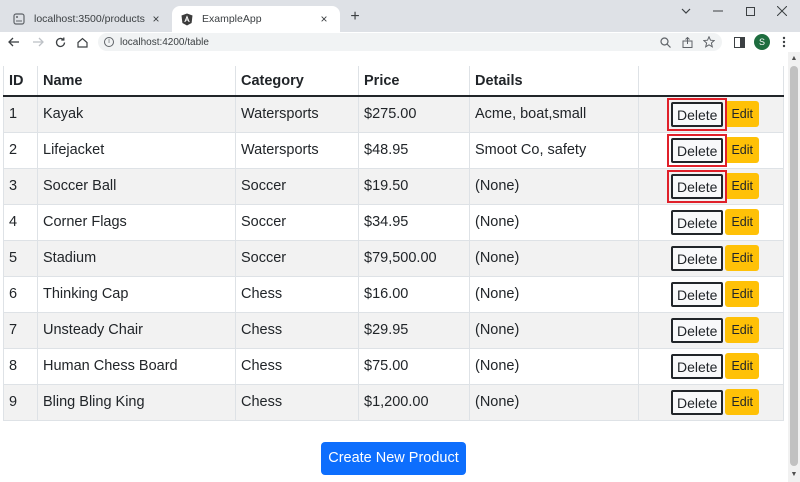  Describe the element at coordinates (136, 402) in the screenshot. I see `cell-name: Bling Bling King` at that location.